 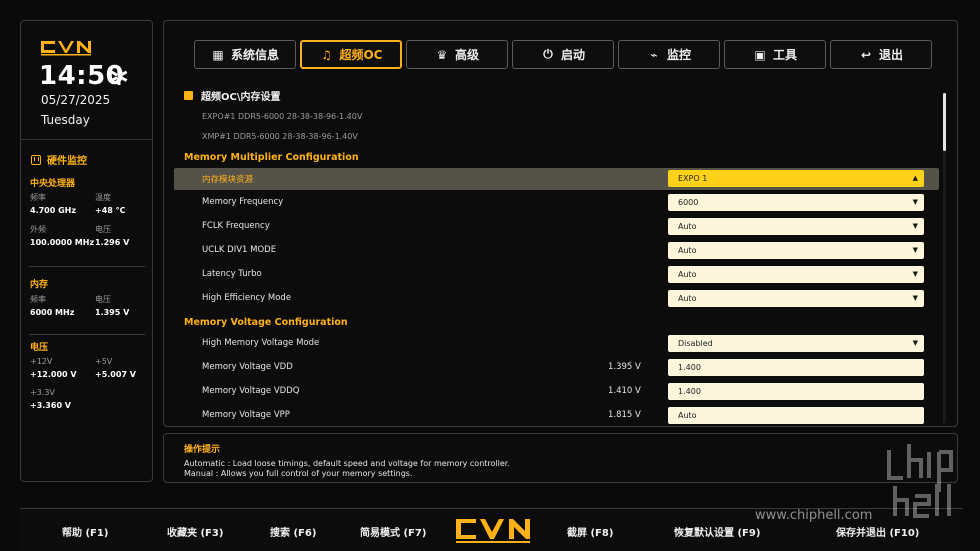 I want to click on setting-label: Memory Frequency, so click(x=243, y=202).